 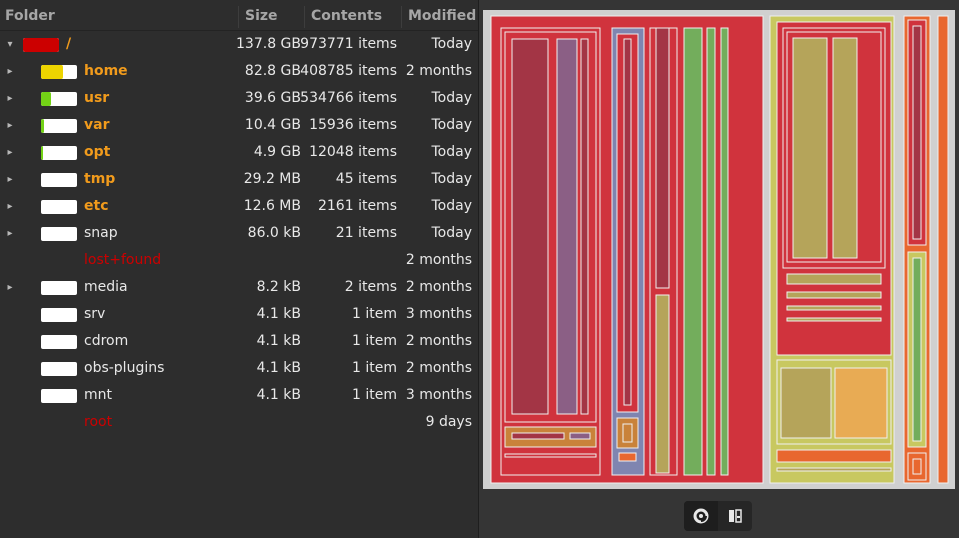 What do you see at coordinates (121, 16) in the screenshot?
I see `column-header-folder: Folder` at bounding box center [121, 16].